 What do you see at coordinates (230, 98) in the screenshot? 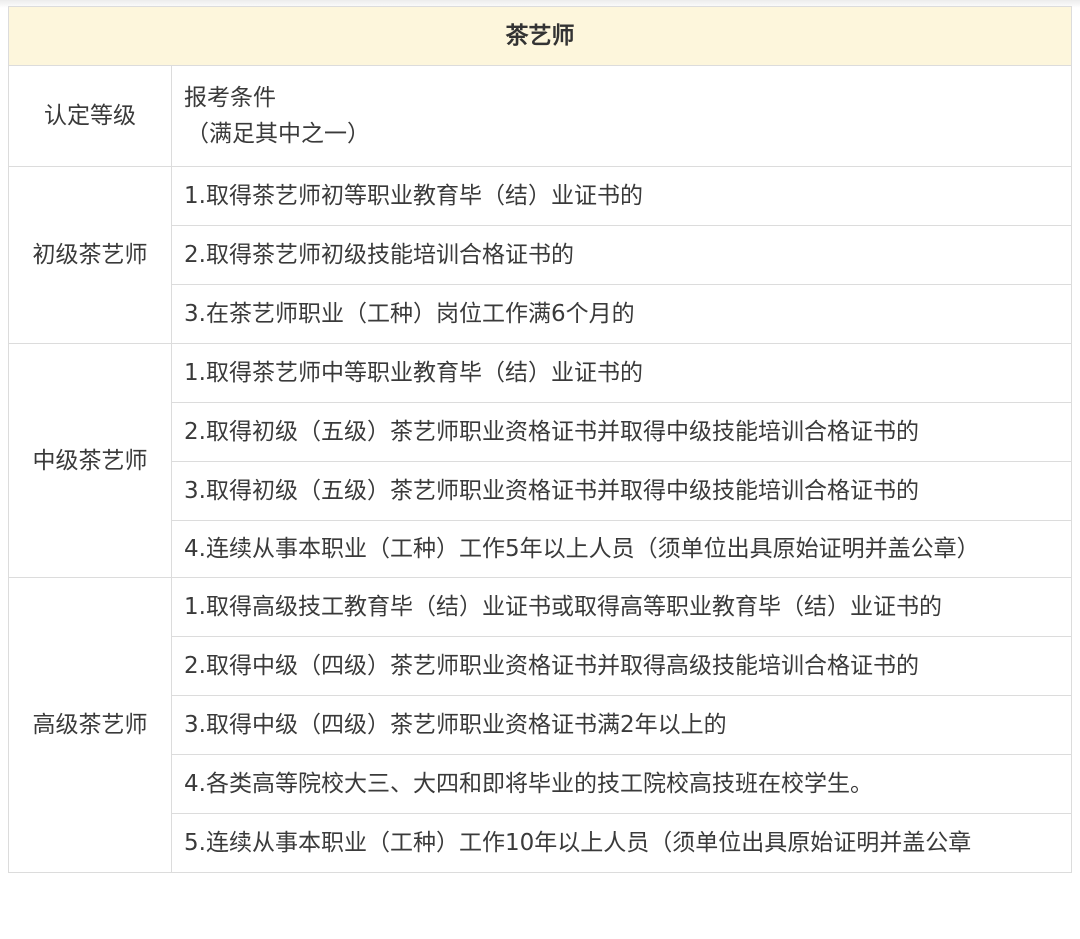
I see `condition-header-label: 报考条件` at bounding box center [230, 98].